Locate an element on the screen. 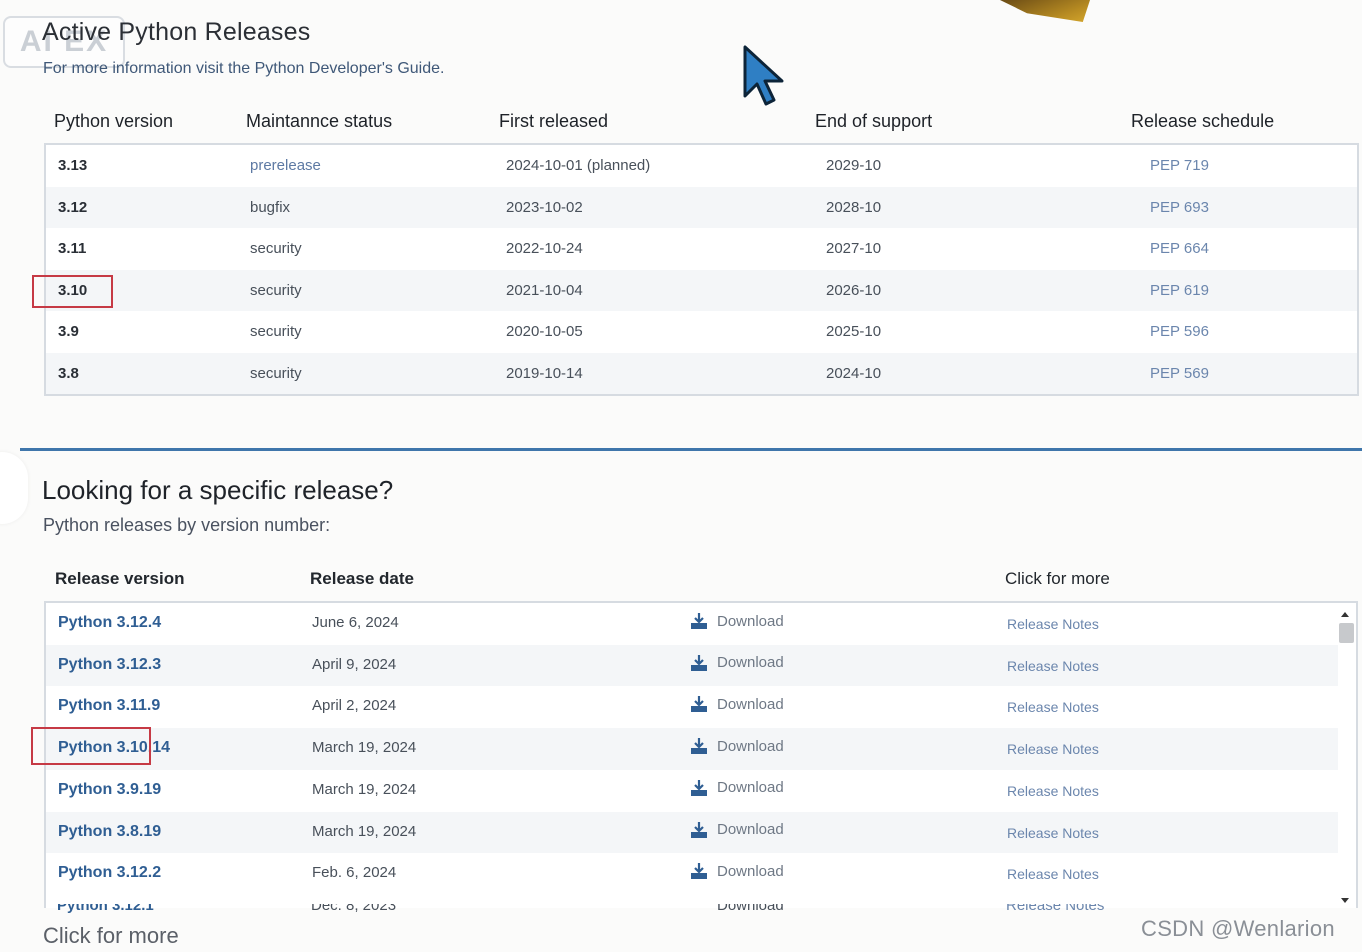 The height and width of the screenshot is (952, 1362). release-schedule-link: PEP 719 is located at coordinates (1179, 165).